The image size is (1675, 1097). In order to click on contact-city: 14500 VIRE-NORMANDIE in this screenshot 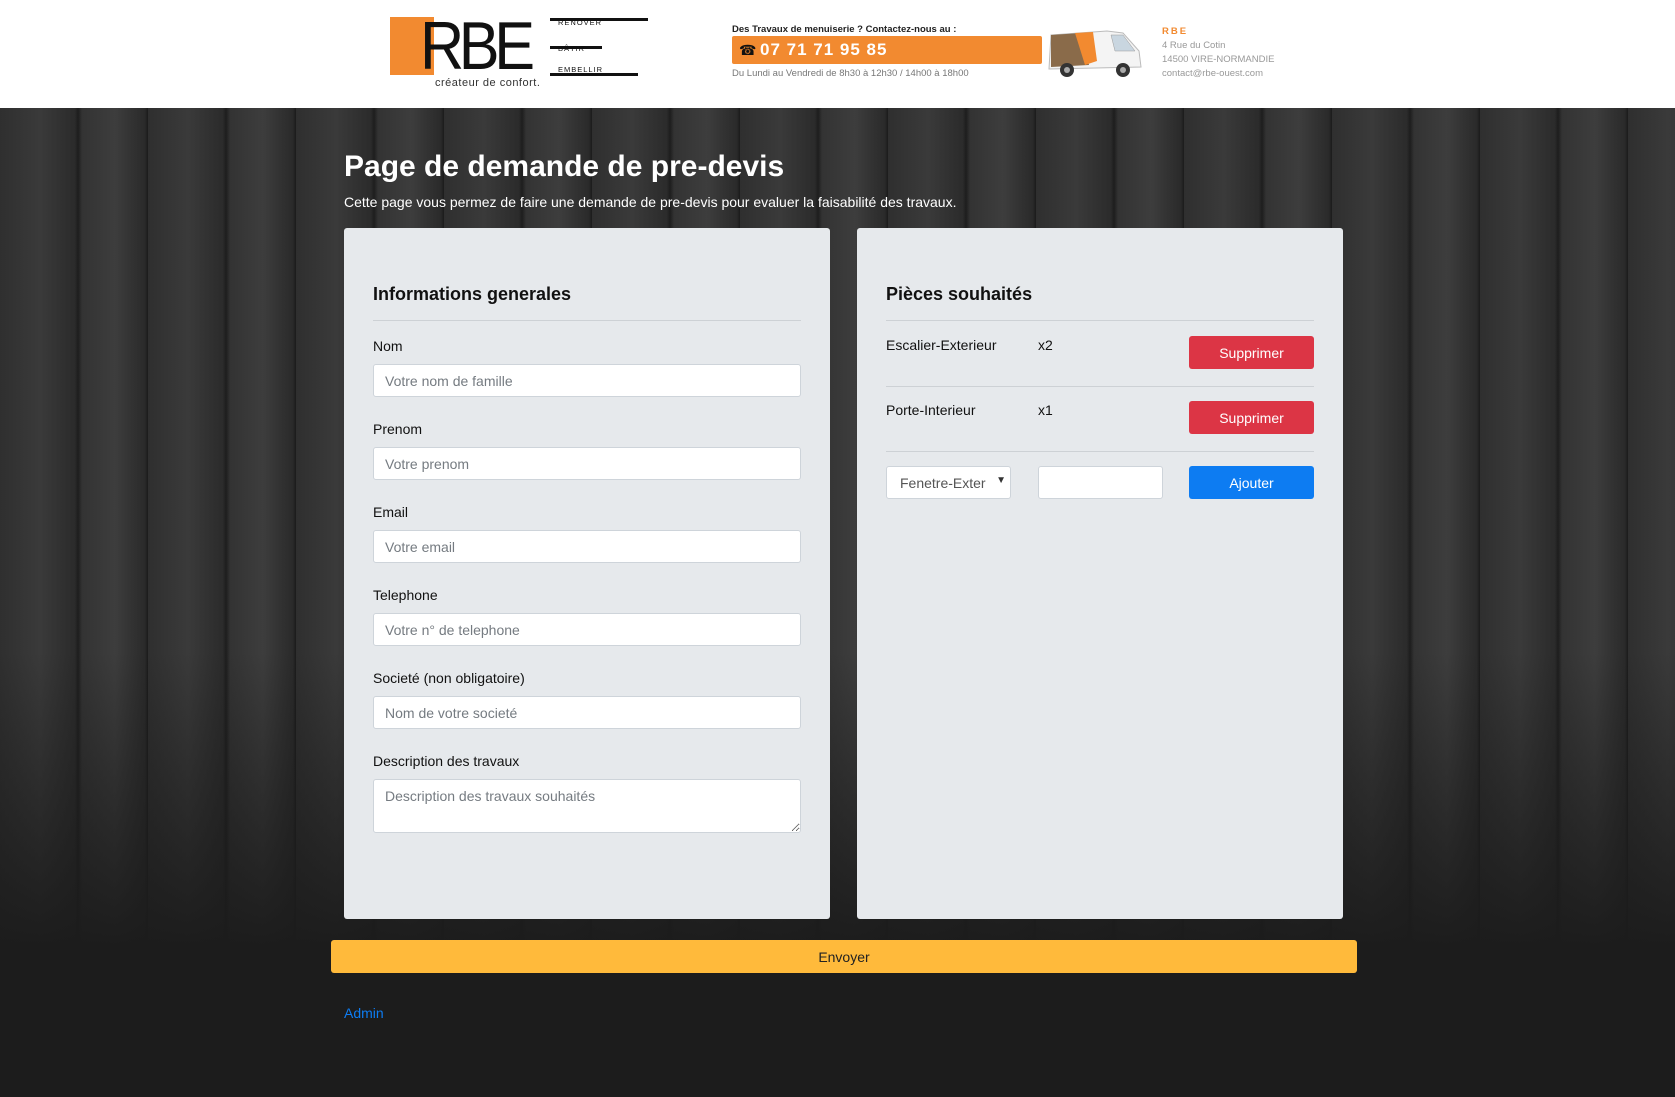, I will do `click(1218, 59)`.